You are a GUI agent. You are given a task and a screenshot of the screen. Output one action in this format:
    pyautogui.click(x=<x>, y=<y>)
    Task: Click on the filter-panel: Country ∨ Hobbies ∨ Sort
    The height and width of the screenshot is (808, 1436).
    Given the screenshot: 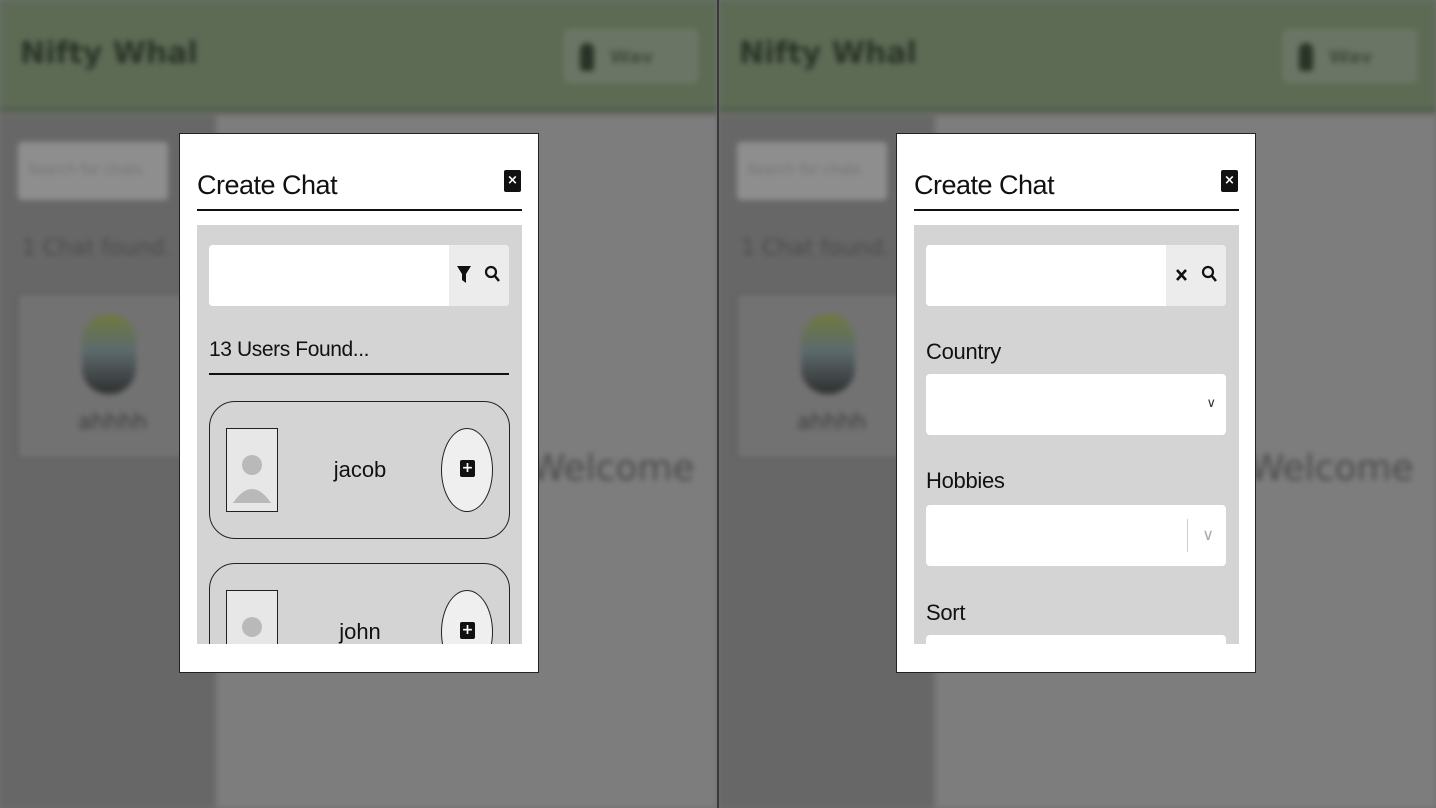 What is the action you would take?
    pyautogui.click(x=1076, y=434)
    